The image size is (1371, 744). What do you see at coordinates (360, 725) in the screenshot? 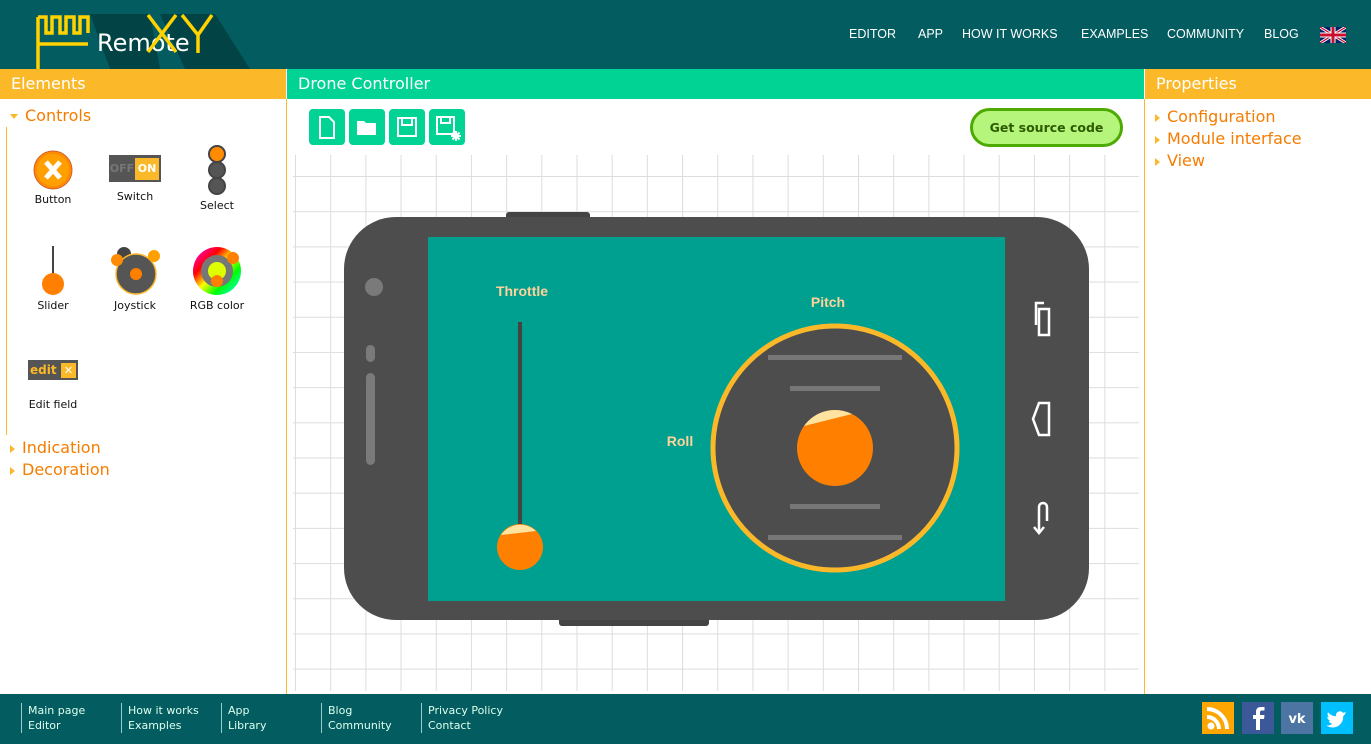
I see `footer-link-community: Community` at bounding box center [360, 725].